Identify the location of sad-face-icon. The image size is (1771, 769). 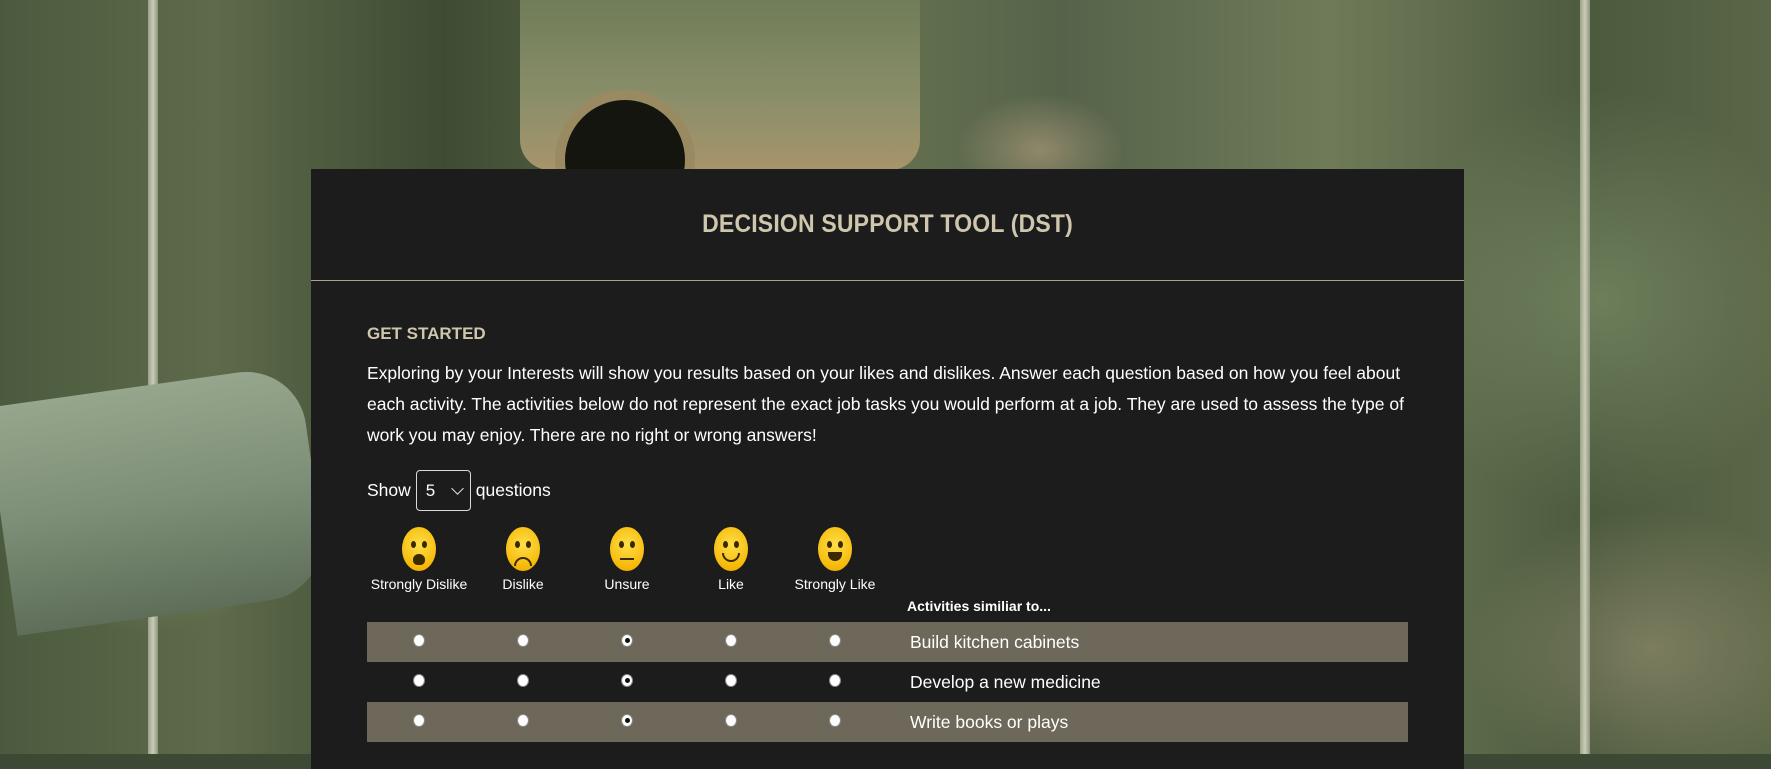
(523, 549).